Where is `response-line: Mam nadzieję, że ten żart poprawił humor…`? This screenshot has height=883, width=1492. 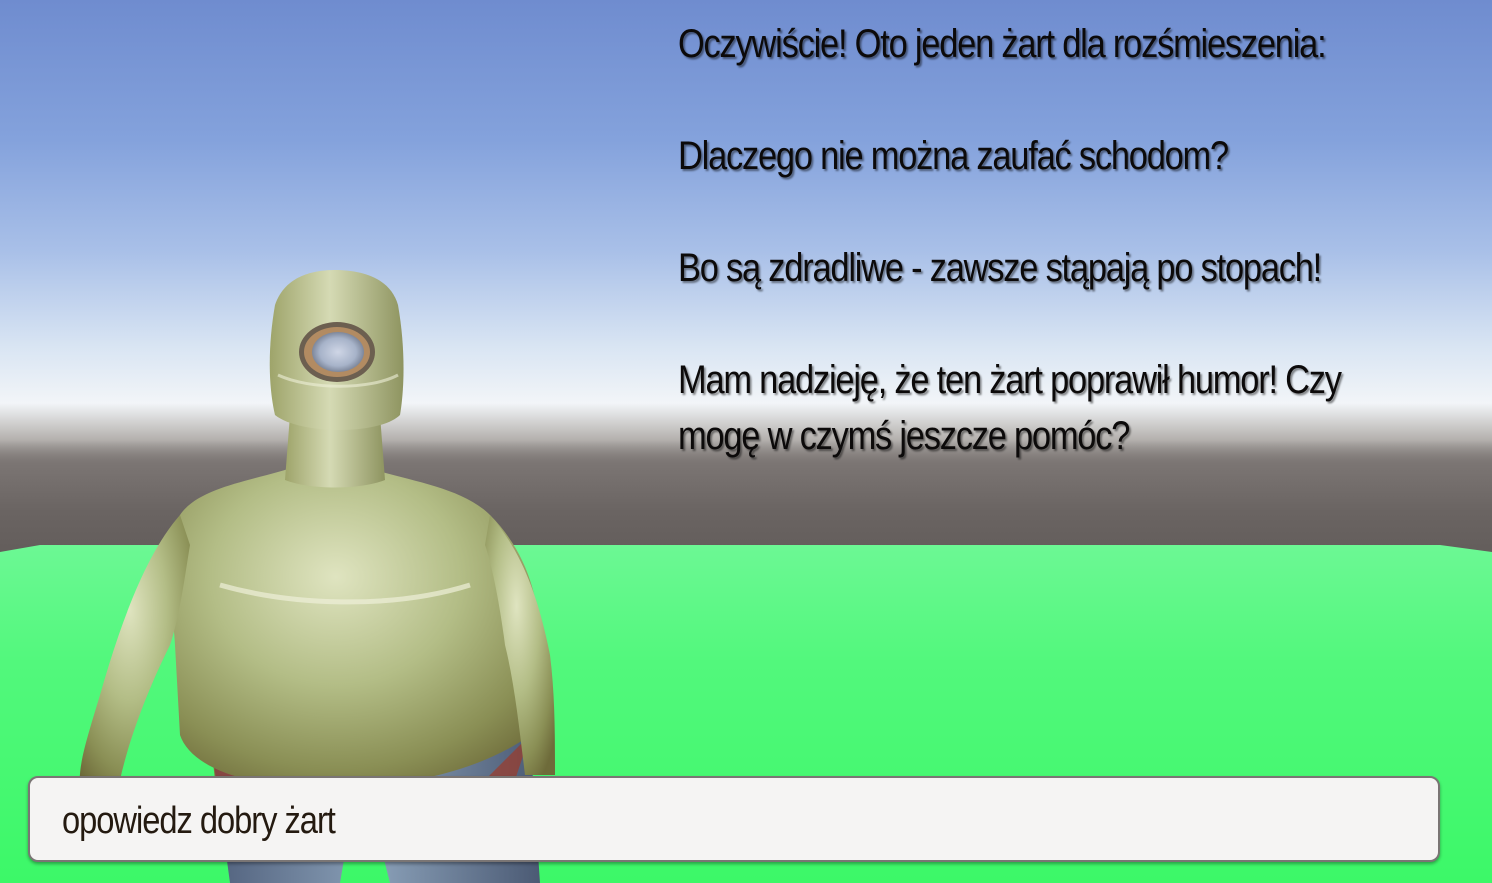 response-line: Mam nadzieję, że ten żart poprawił humor… is located at coordinates (1010, 408).